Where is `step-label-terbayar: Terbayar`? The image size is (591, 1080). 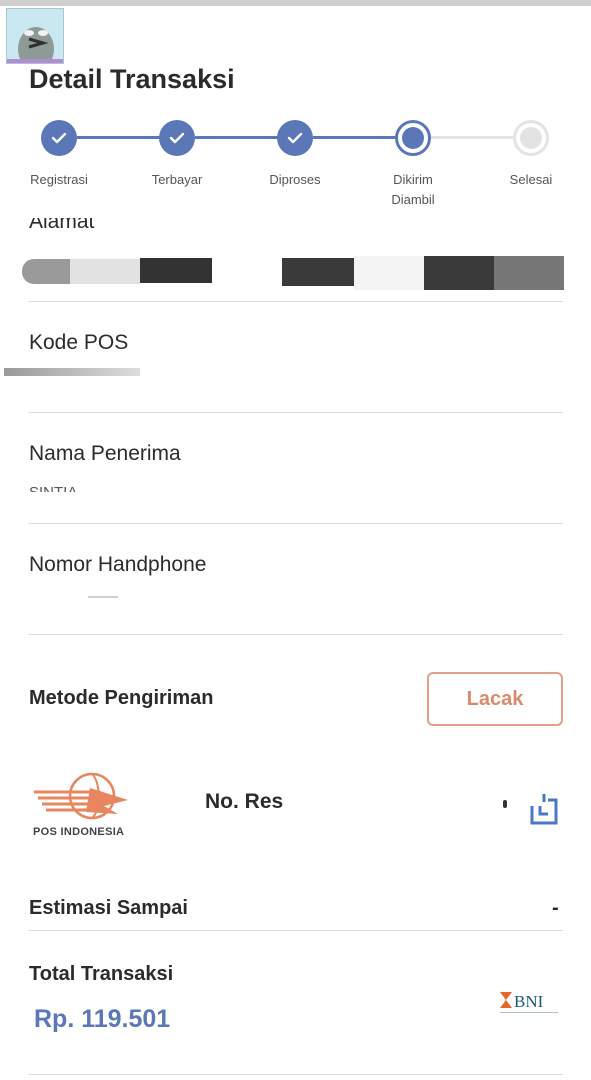 step-label-terbayar: Terbayar is located at coordinates (177, 179).